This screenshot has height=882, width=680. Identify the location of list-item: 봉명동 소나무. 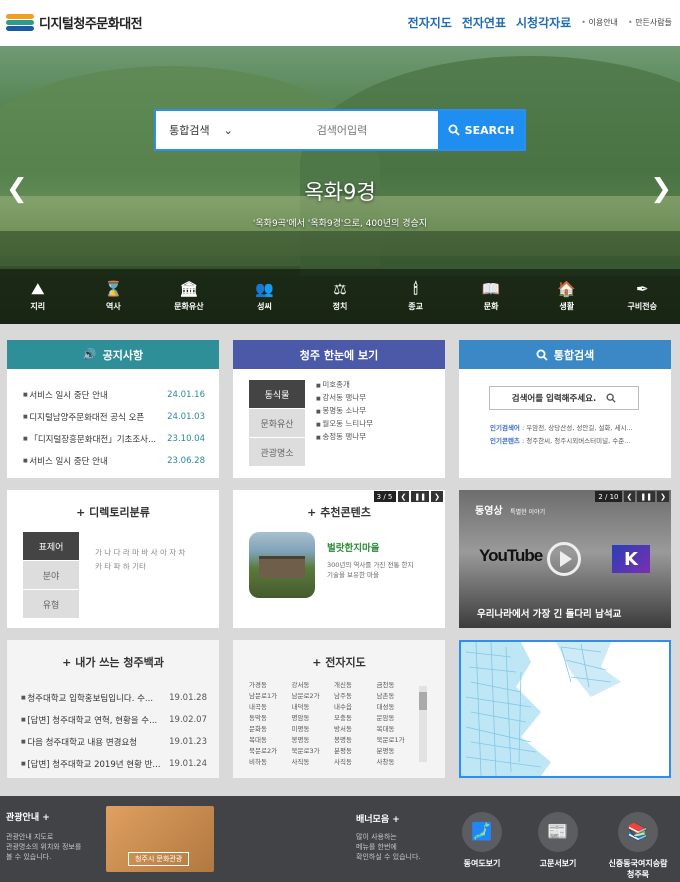
(344, 411).